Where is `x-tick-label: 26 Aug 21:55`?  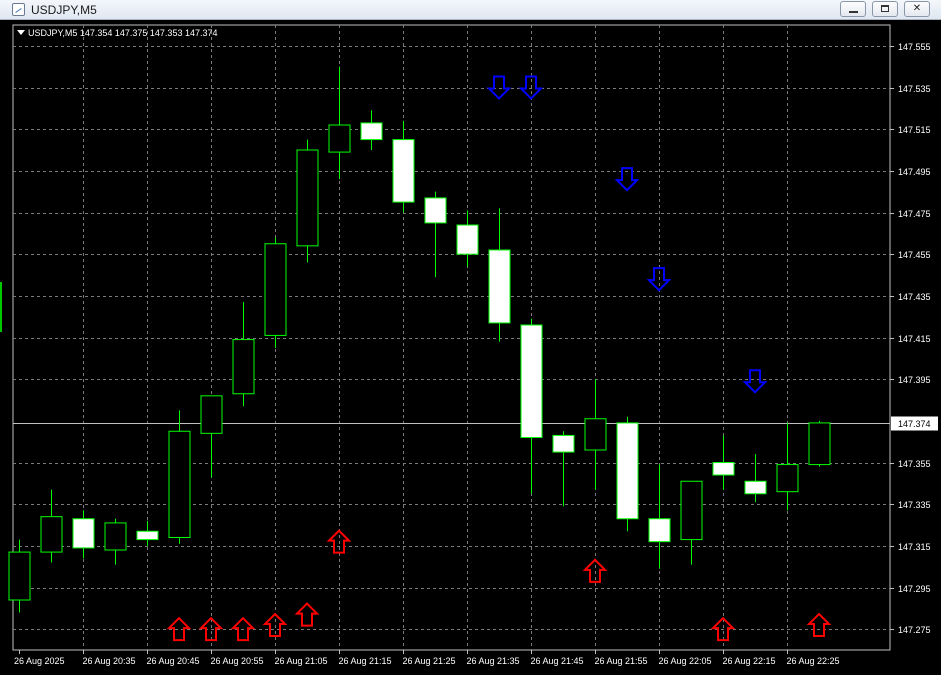
x-tick-label: 26 Aug 21:55 is located at coordinates (621, 661).